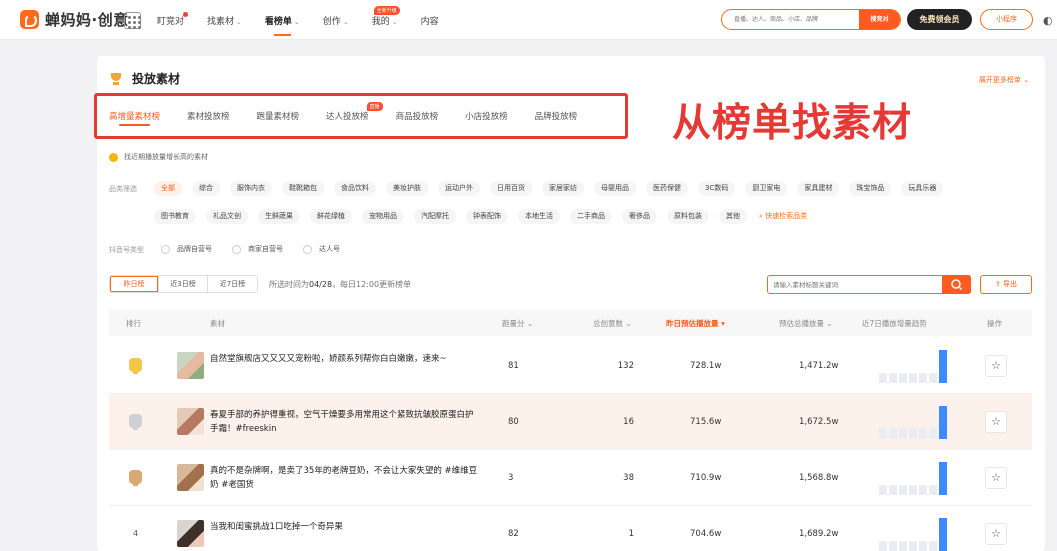  What do you see at coordinates (134, 284) in the screenshot?
I see `range-yesterday: 昨日榜` at bounding box center [134, 284].